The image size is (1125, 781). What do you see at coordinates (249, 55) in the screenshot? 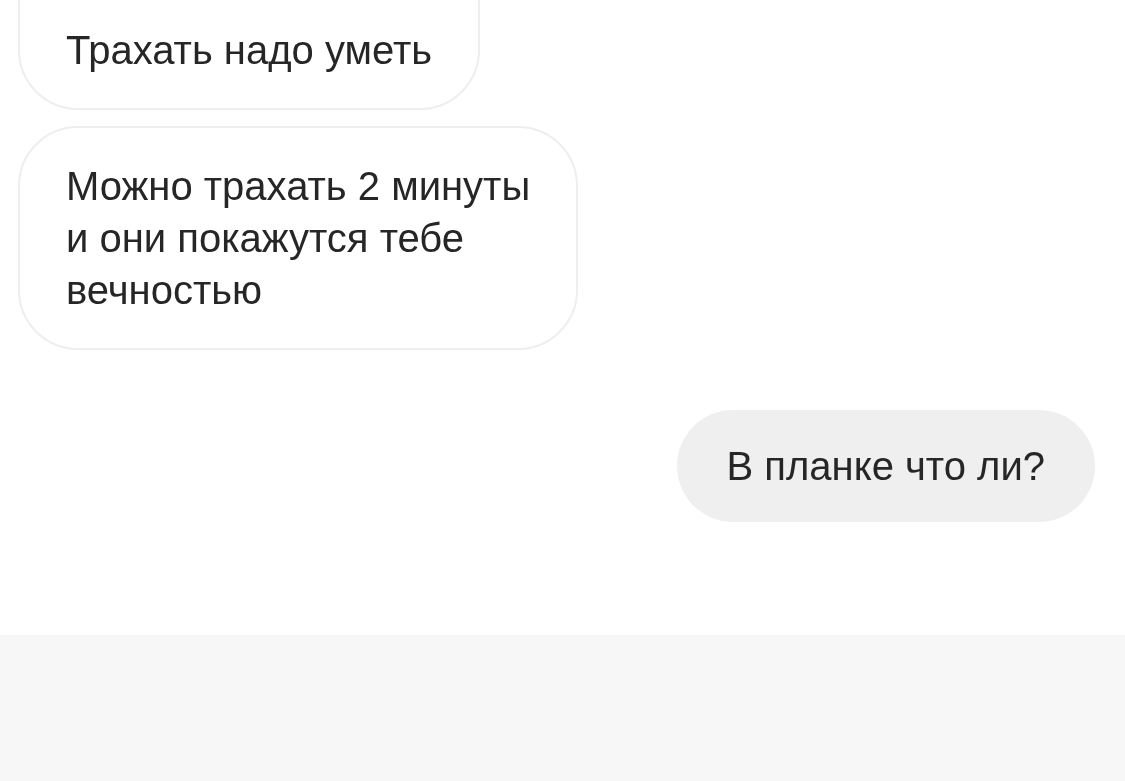
I see `received-message: Трахать надо уметь` at bounding box center [249, 55].